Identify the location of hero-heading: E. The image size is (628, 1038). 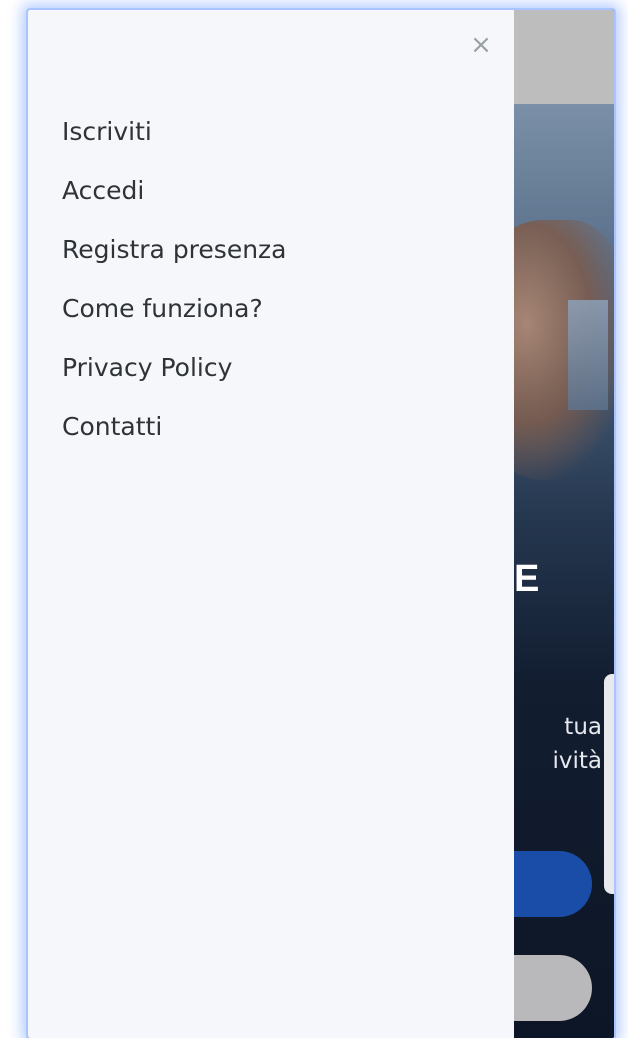
(527, 579).